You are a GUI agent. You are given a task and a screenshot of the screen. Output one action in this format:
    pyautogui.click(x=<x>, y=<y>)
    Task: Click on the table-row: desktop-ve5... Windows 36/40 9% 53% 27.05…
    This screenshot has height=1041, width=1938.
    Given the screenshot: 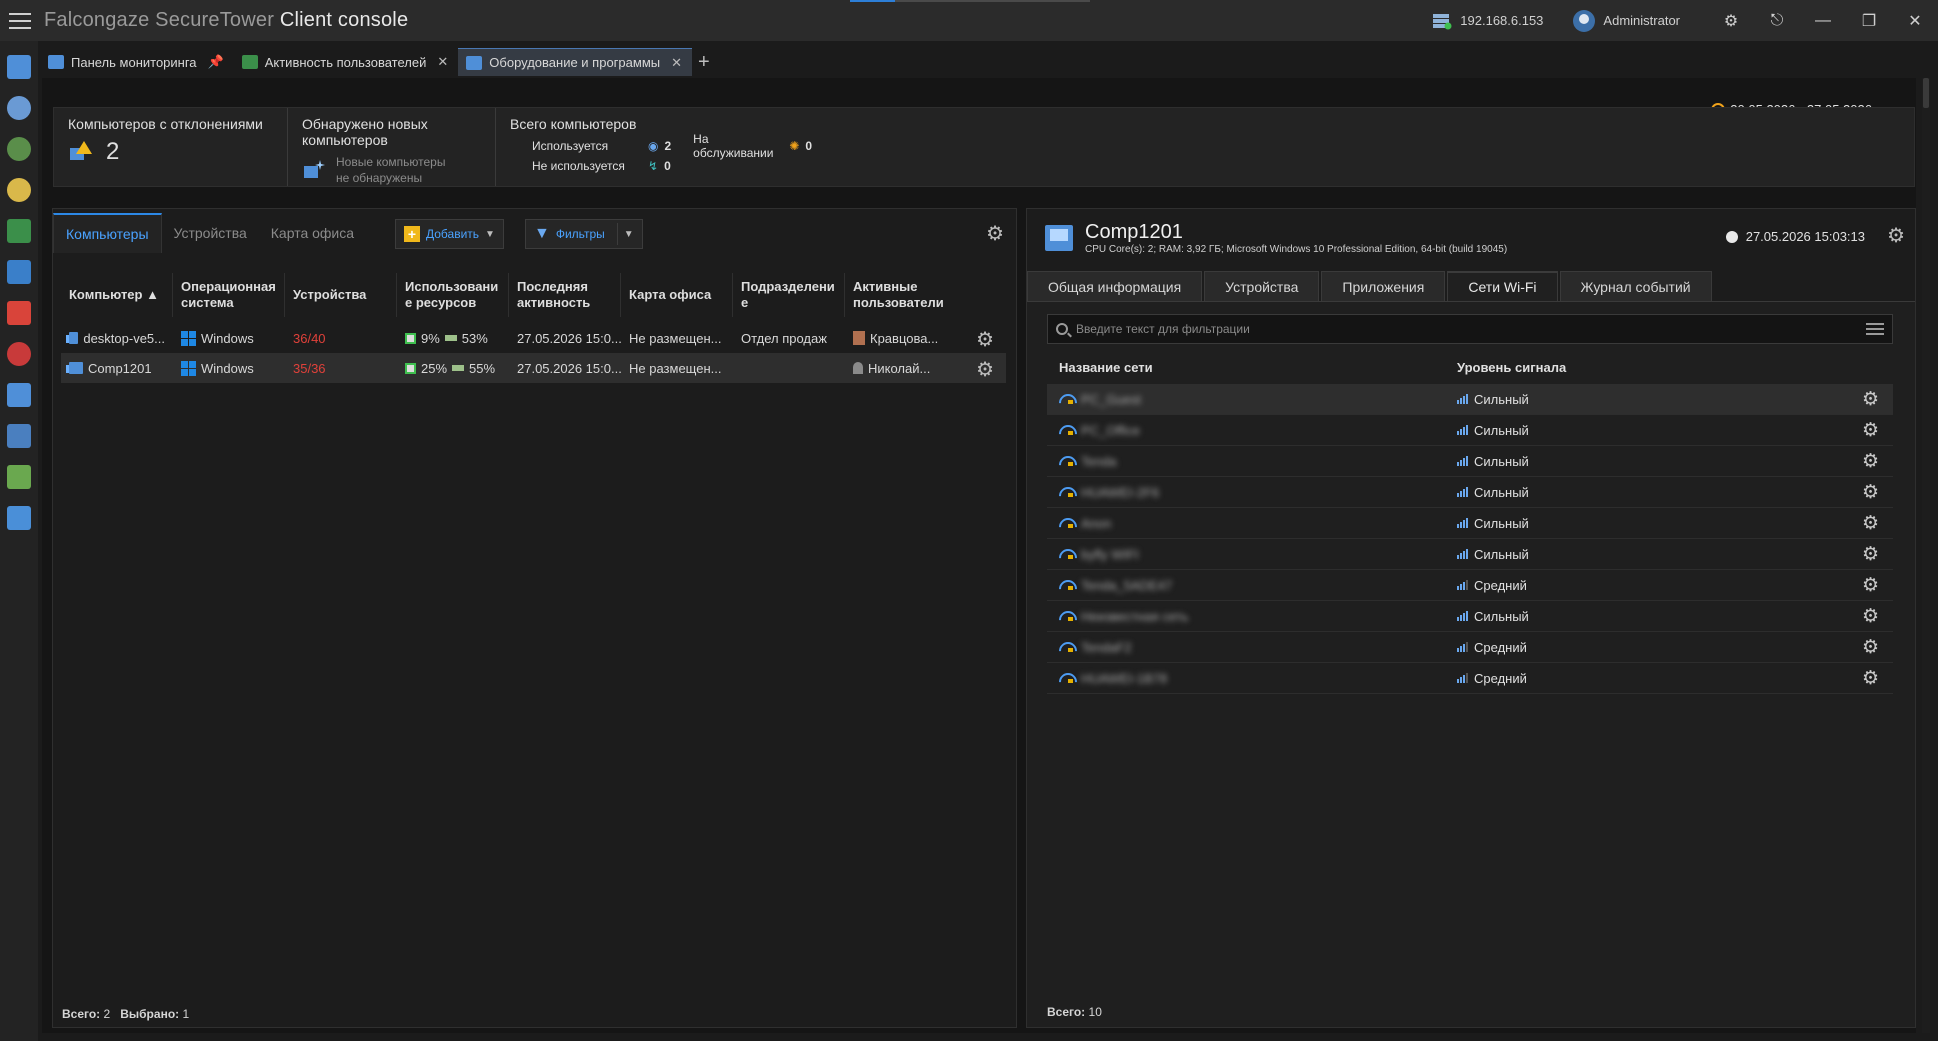 What is the action you would take?
    pyautogui.click(x=533, y=338)
    